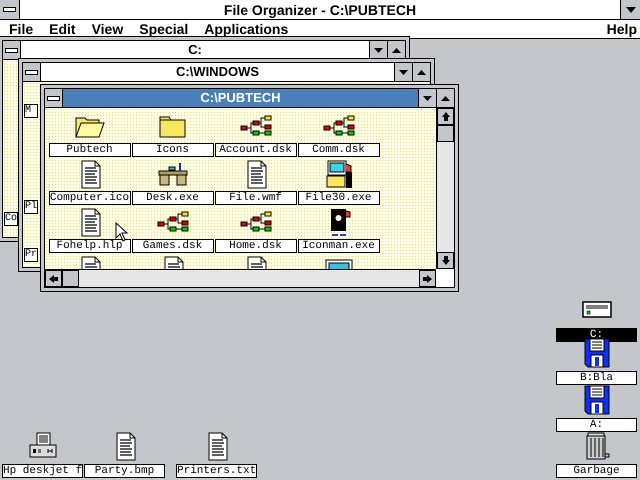  I want to click on vertical-scrollbar, so click(445, 188).